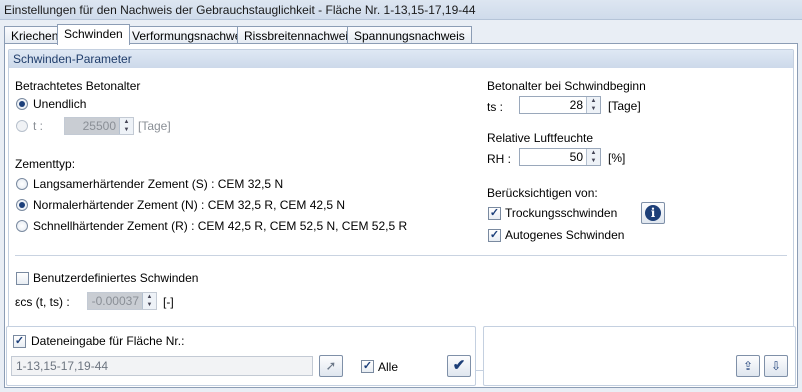 The image size is (802, 392). What do you see at coordinates (494, 213) in the screenshot?
I see `drying-checkbox: ✓` at bounding box center [494, 213].